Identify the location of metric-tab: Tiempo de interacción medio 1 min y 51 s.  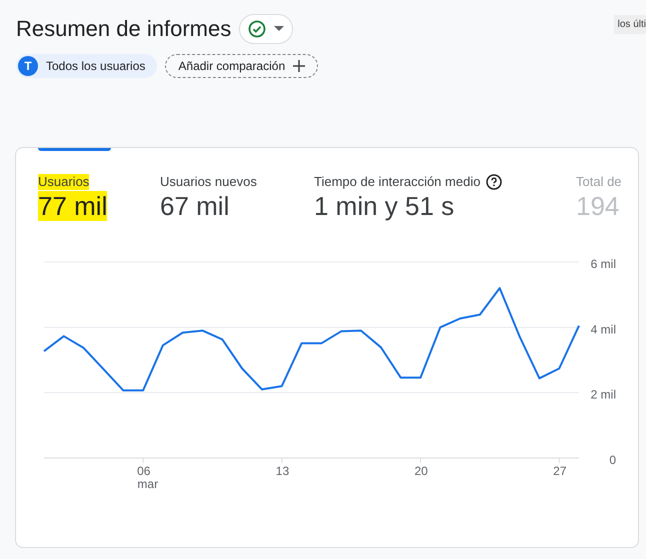
(445, 197).